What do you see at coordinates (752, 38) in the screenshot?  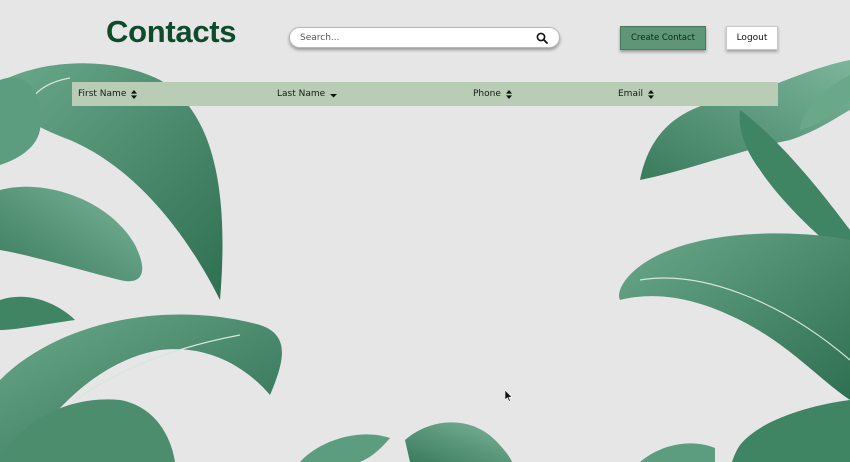 I see `logout-button: Logout` at bounding box center [752, 38].